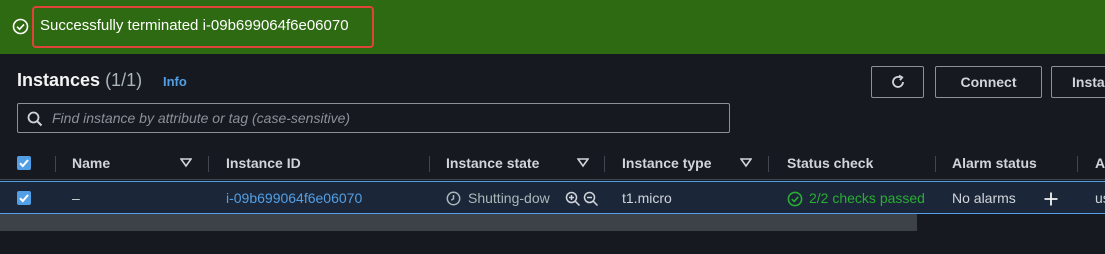 The image size is (1105, 254). What do you see at coordinates (387, 118) in the screenshot?
I see `search-input` at bounding box center [387, 118].